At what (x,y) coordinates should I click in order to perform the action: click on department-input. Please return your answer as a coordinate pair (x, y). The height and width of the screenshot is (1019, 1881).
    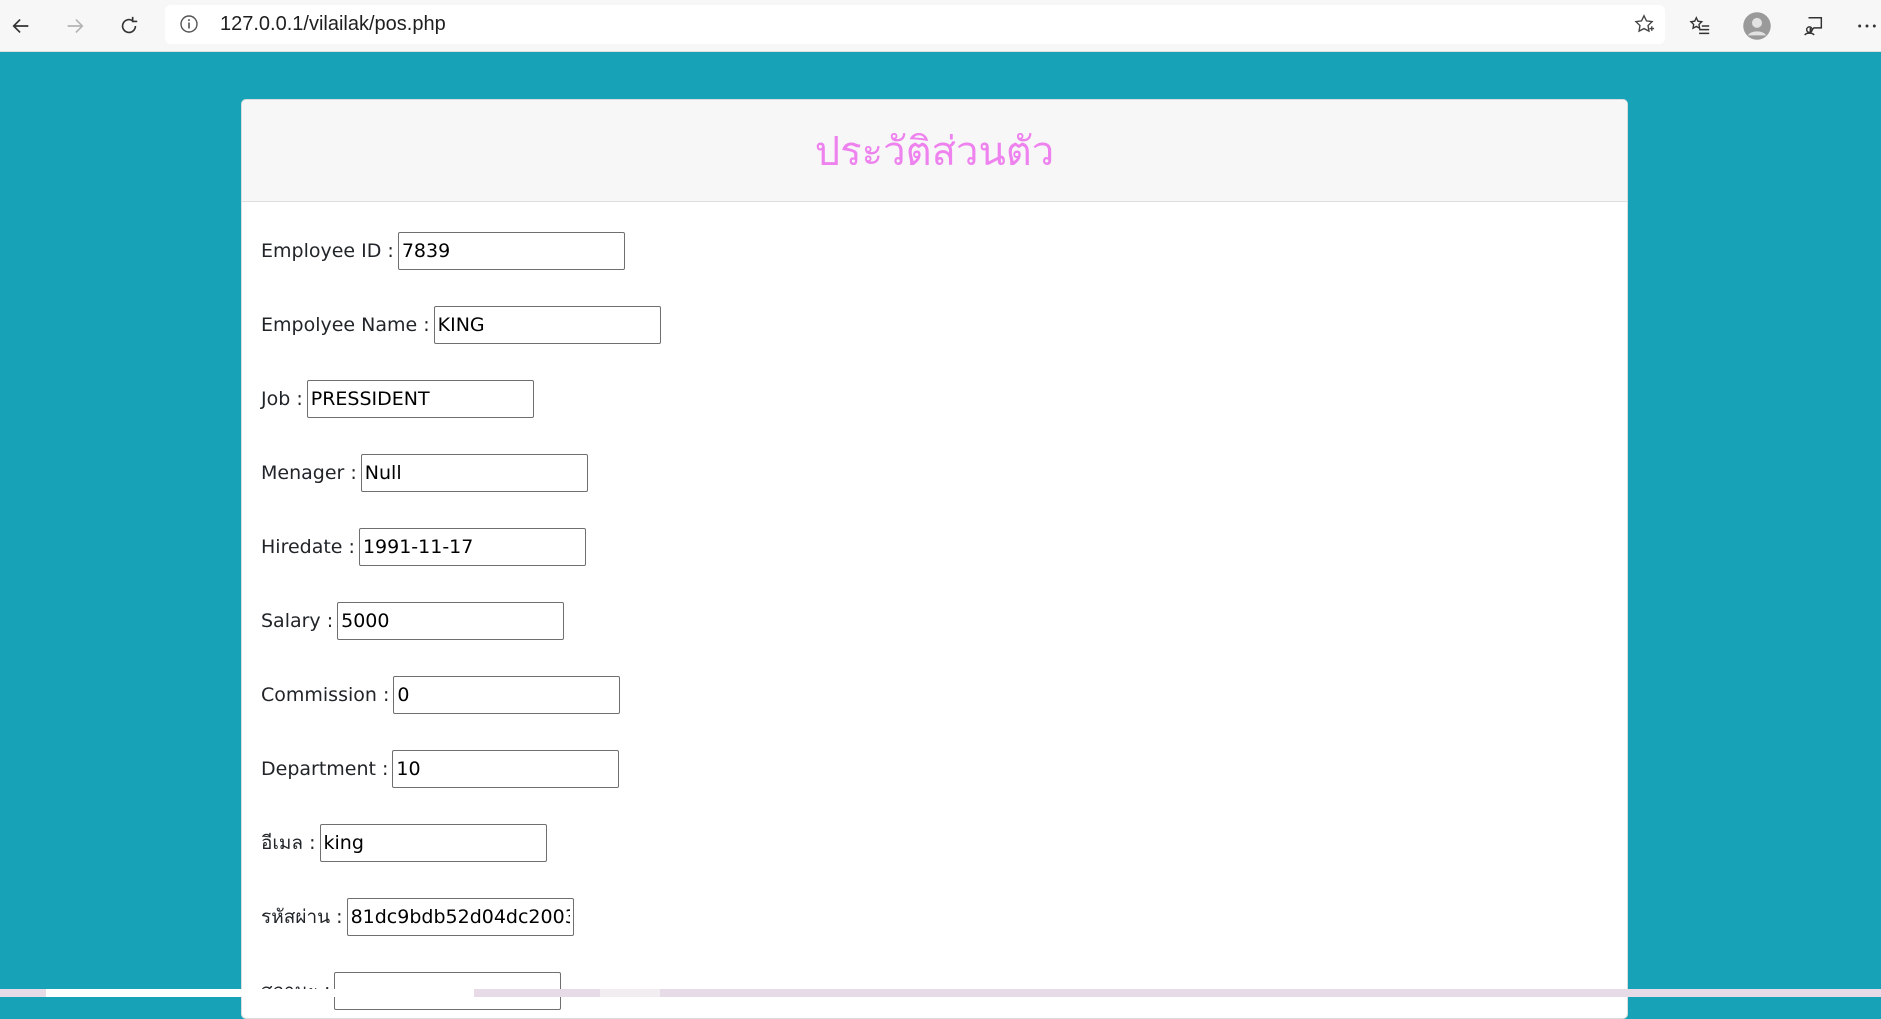
    Looking at the image, I should click on (506, 769).